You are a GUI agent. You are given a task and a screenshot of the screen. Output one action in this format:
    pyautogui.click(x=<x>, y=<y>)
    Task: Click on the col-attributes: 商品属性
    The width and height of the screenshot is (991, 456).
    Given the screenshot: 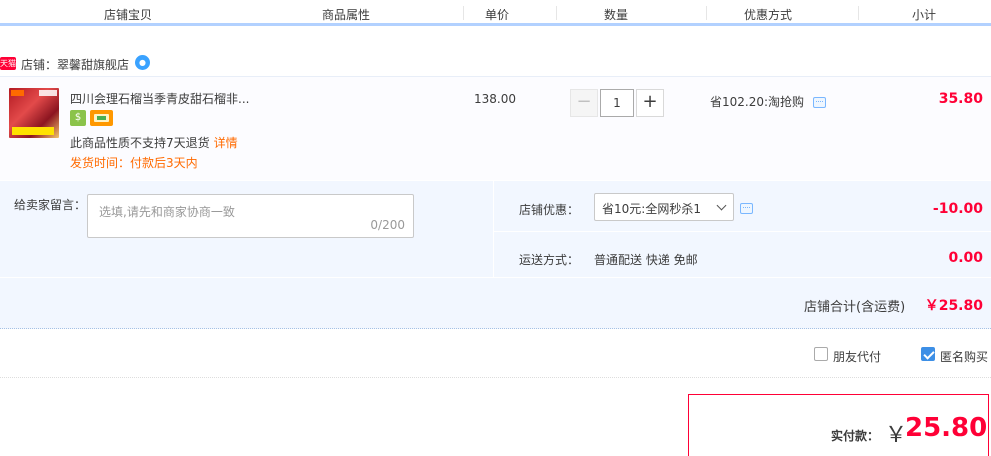 What is the action you would take?
    pyautogui.click(x=346, y=15)
    